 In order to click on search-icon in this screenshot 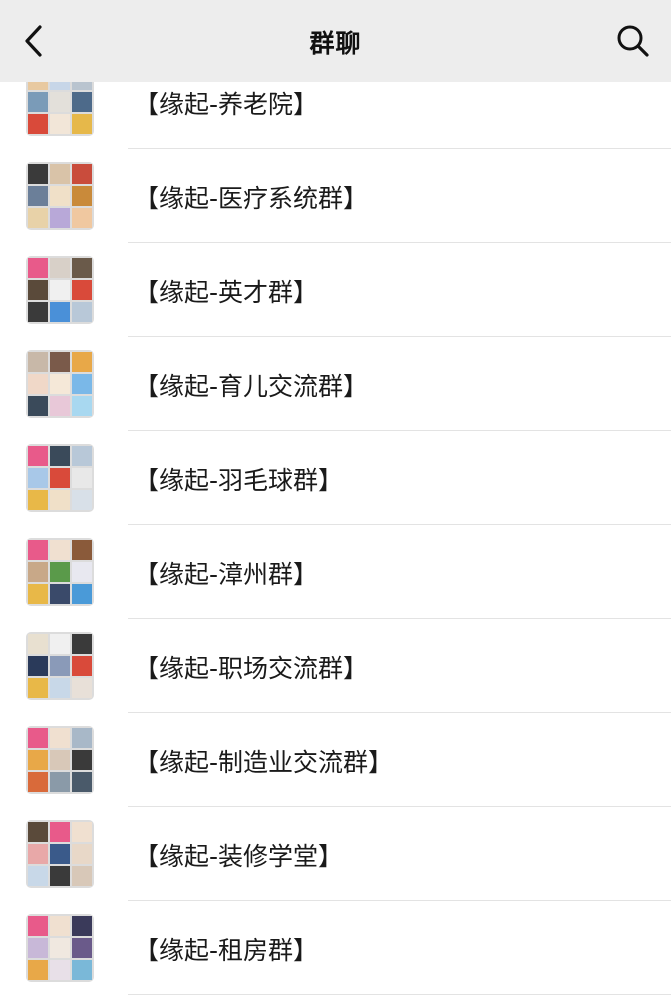, I will do `click(633, 41)`.